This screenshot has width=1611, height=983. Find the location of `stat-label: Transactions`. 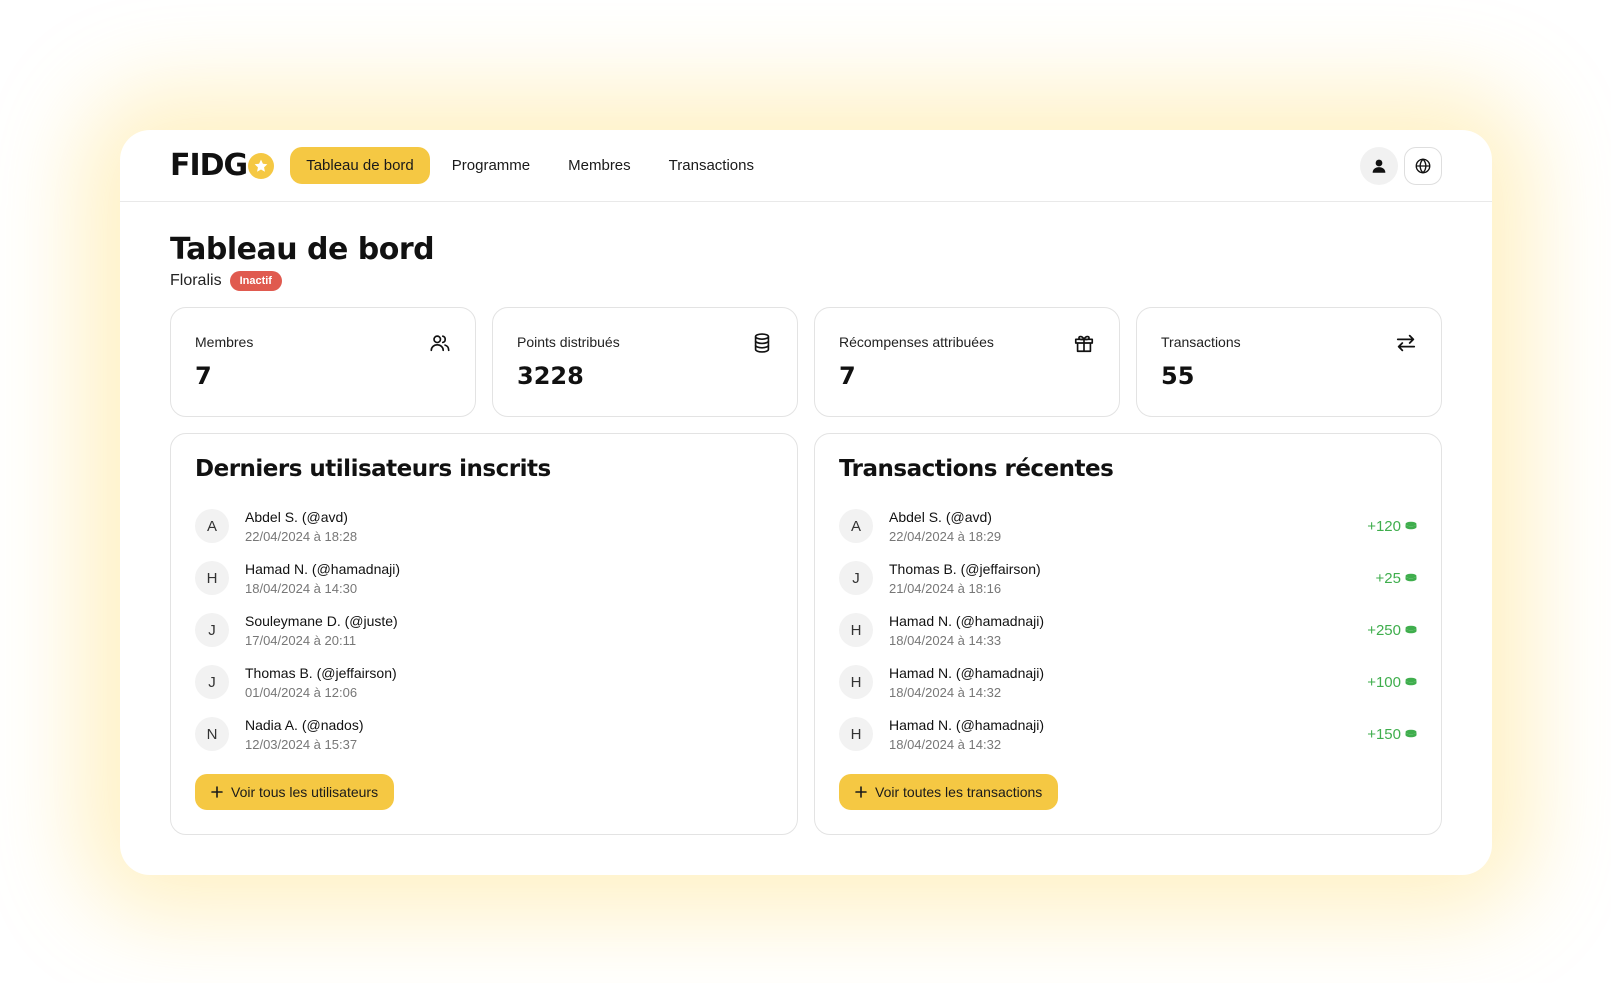

stat-label: Transactions is located at coordinates (1201, 342).